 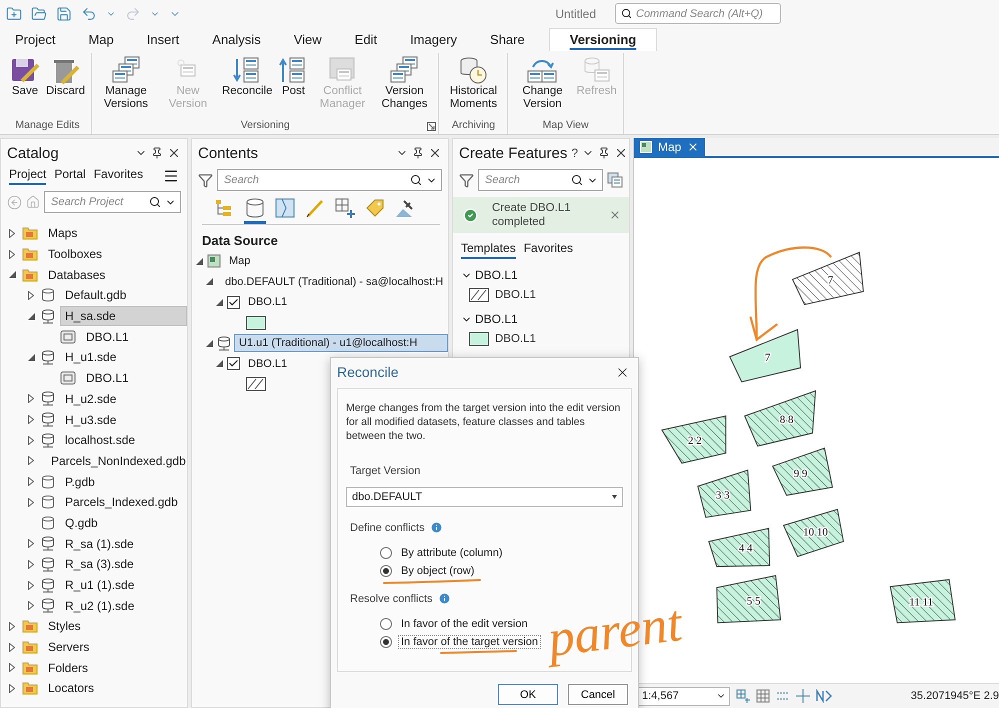 What do you see at coordinates (123, 316) in the screenshot?
I see `catalog-item: H_sa.sde` at bounding box center [123, 316].